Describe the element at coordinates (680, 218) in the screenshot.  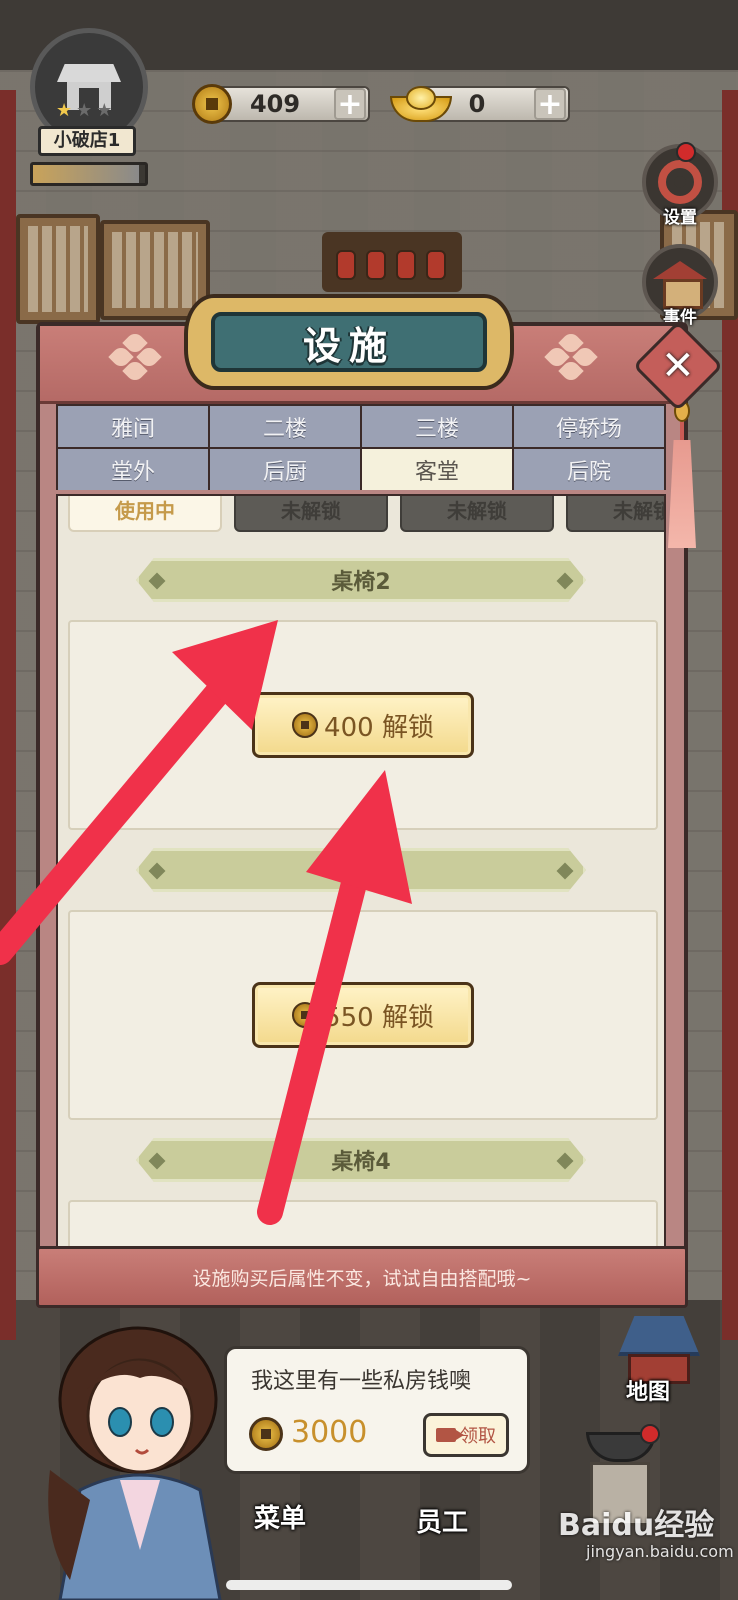
I see `settings-label: 设置` at that location.